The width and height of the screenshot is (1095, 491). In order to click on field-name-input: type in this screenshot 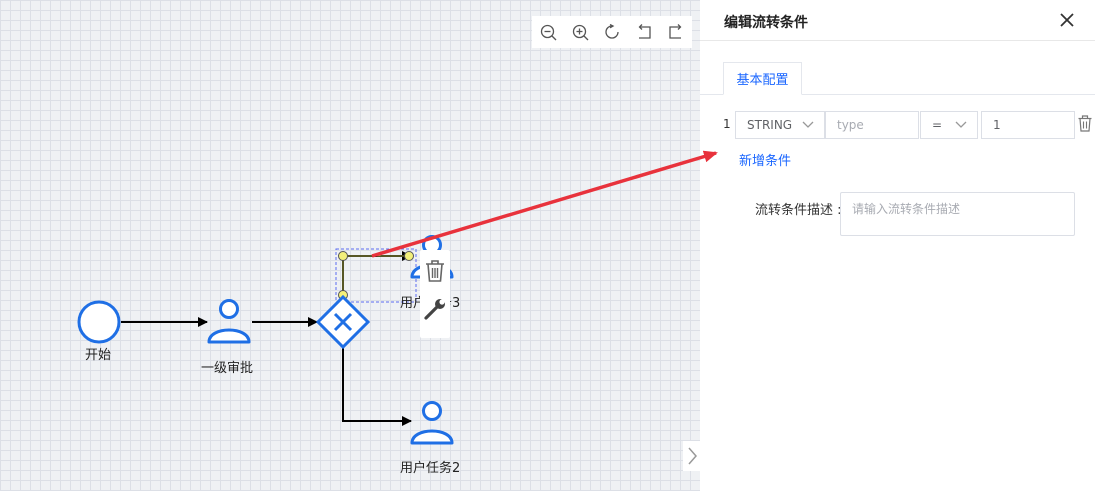, I will do `click(872, 125)`.